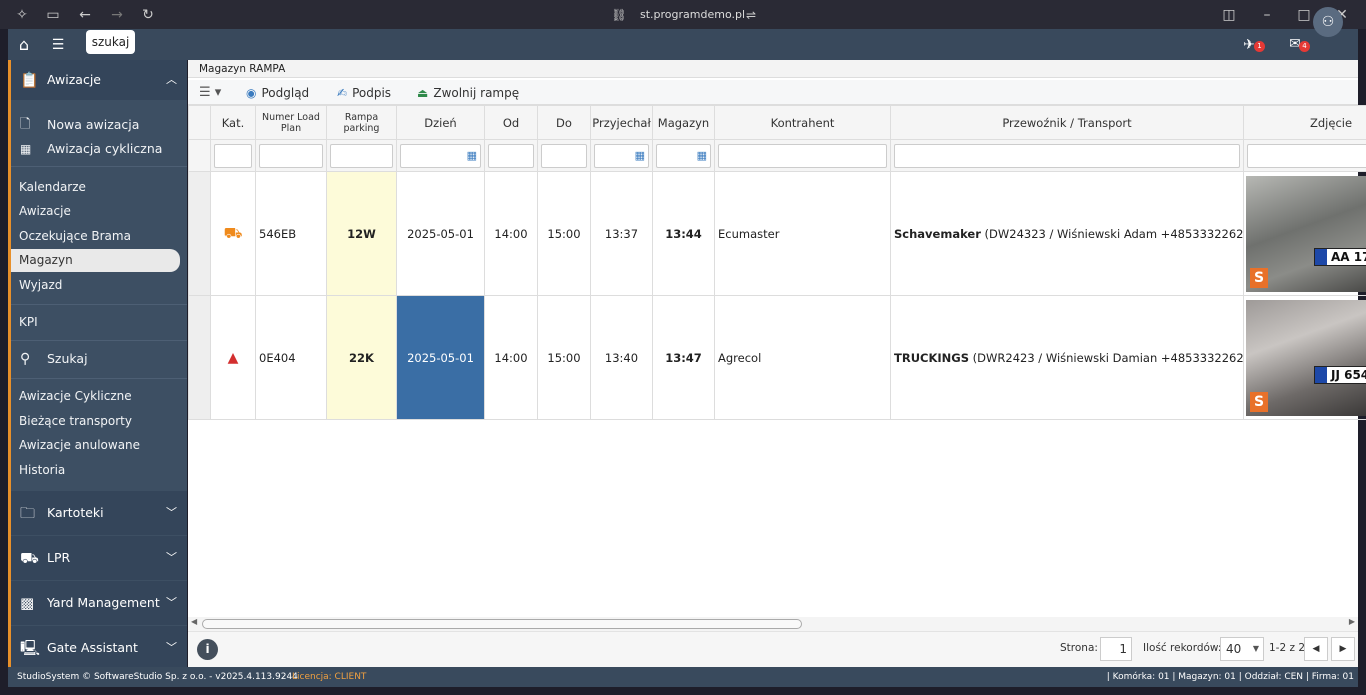 The image size is (1366, 695). Describe the element at coordinates (105, 148) in the screenshot. I see `sidebar-item-label: Awizacja cykliczna` at that location.